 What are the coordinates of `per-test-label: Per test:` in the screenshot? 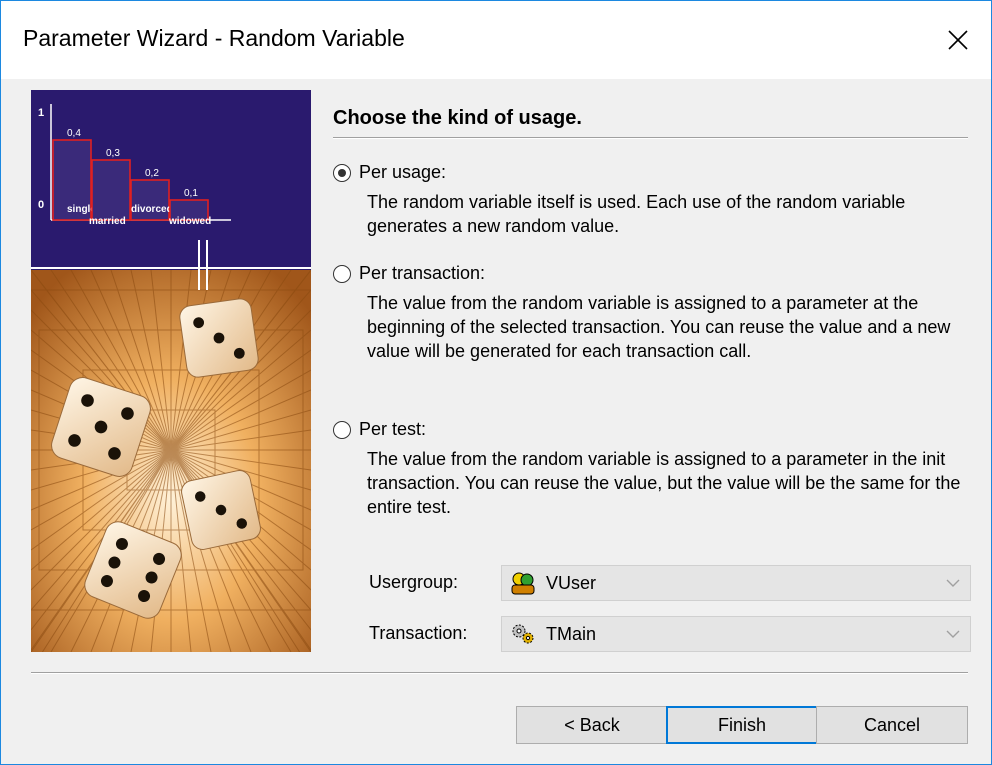 It's located at (392, 429).